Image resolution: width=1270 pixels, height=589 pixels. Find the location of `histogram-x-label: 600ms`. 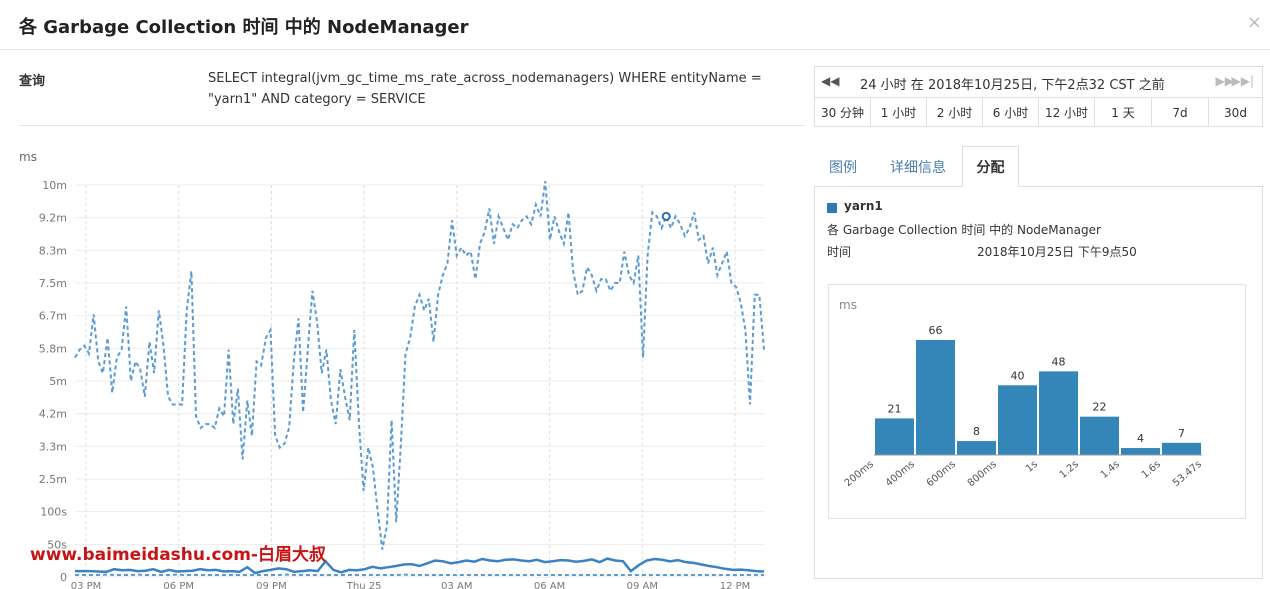

histogram-x-label: 600ms is located at coordinates (941, 474).